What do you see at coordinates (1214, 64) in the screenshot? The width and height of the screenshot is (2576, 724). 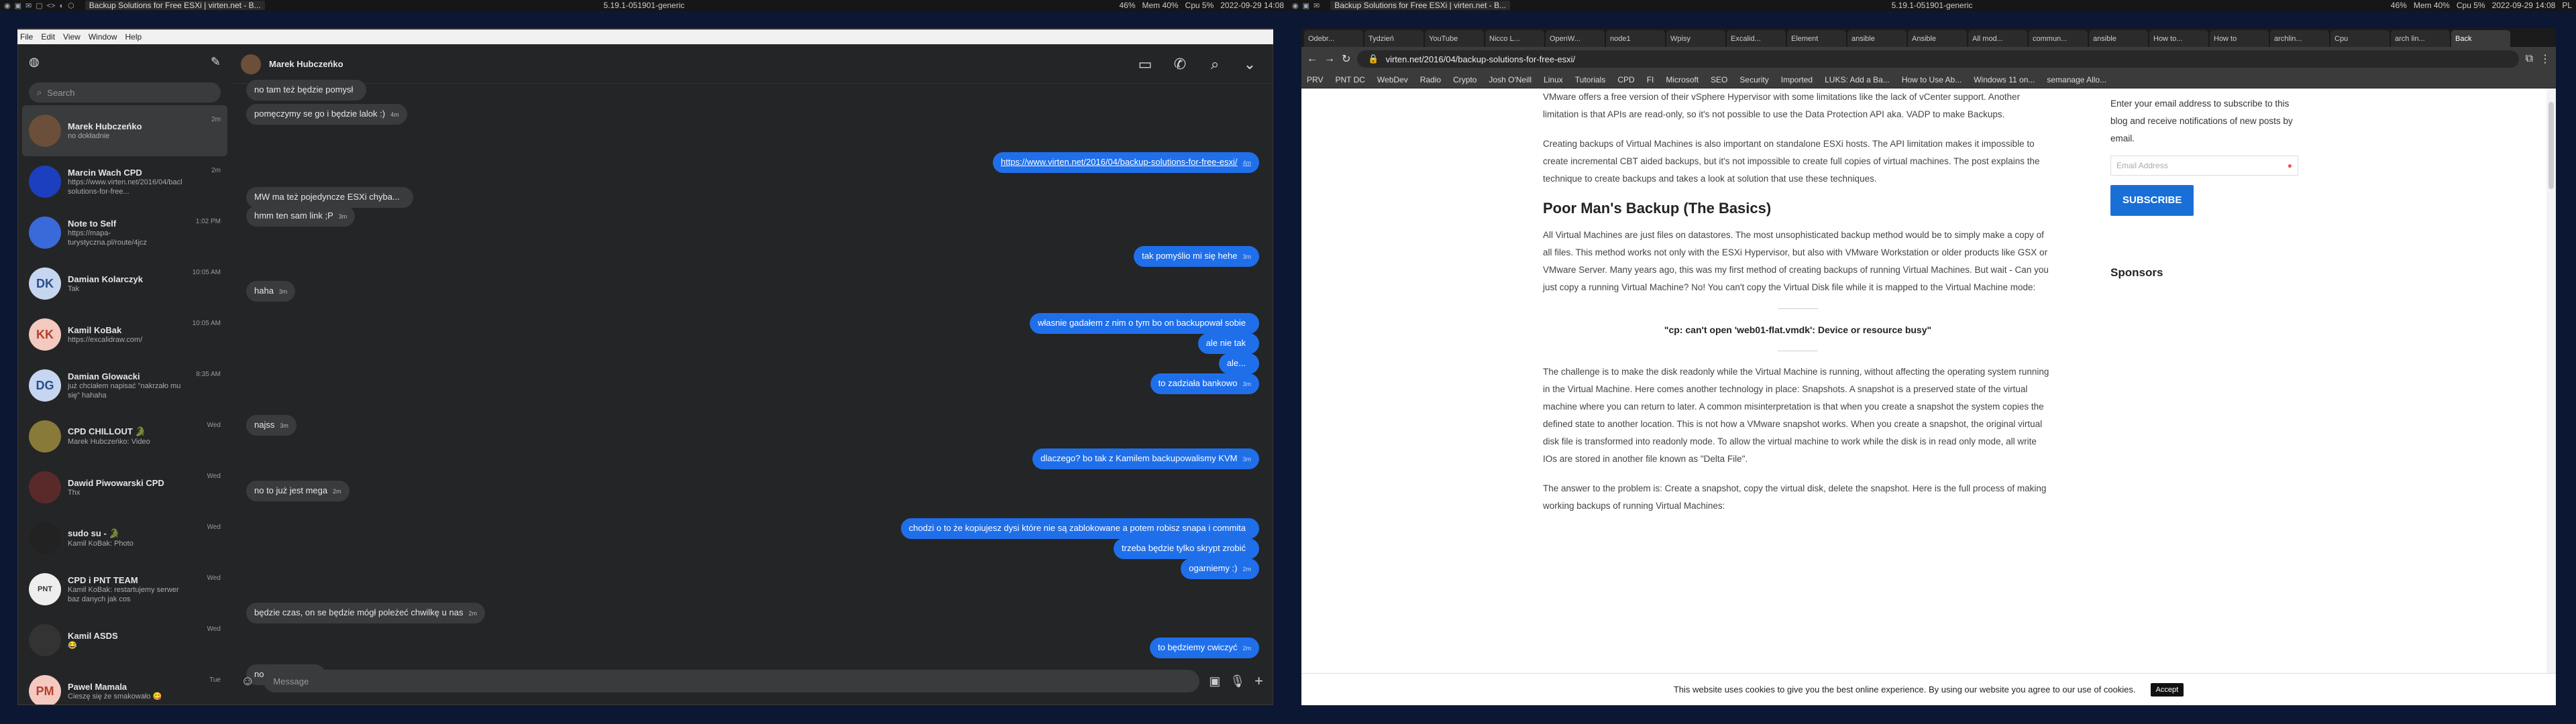 I see `search-icon: ⌕` at bounding box center [1214, 64].